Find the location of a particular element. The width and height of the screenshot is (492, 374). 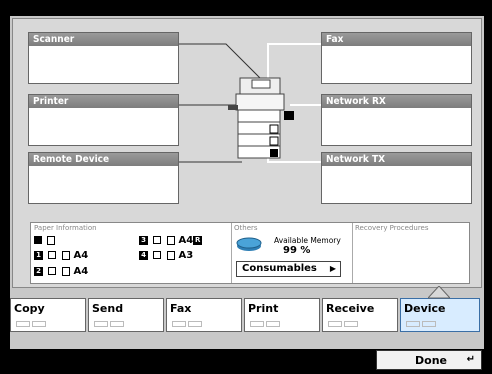

tab-label: Print is located at coordinates (263, 308).